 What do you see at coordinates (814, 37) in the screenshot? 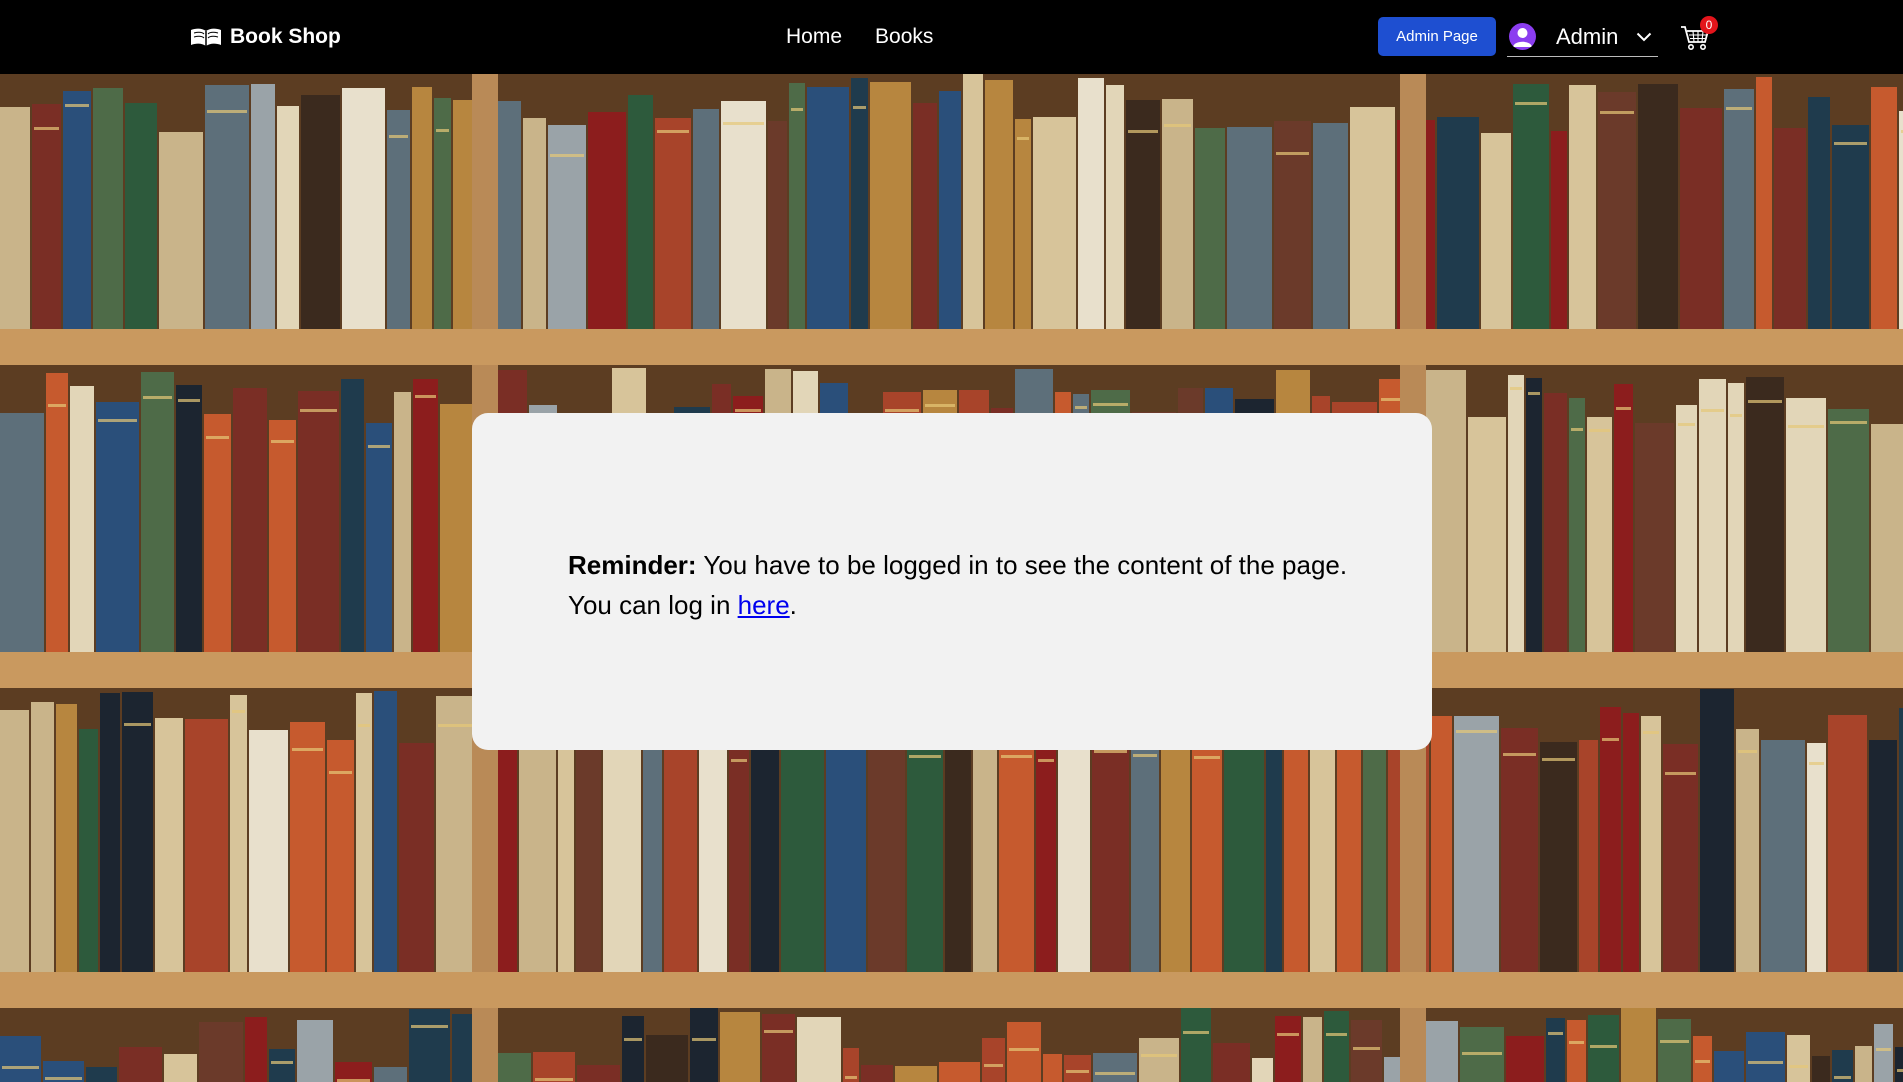
I see `nav-home-link: Home` at bounding box center [814, 37].